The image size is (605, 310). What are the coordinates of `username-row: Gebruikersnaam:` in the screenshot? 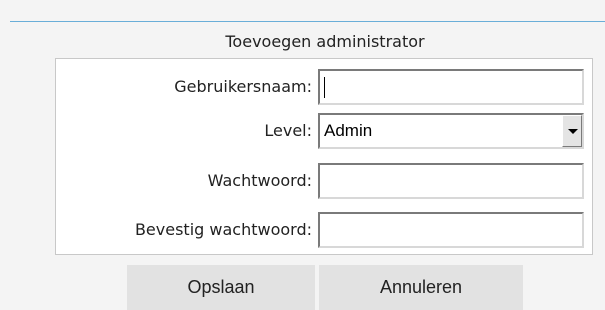 It's located at (302, 87).